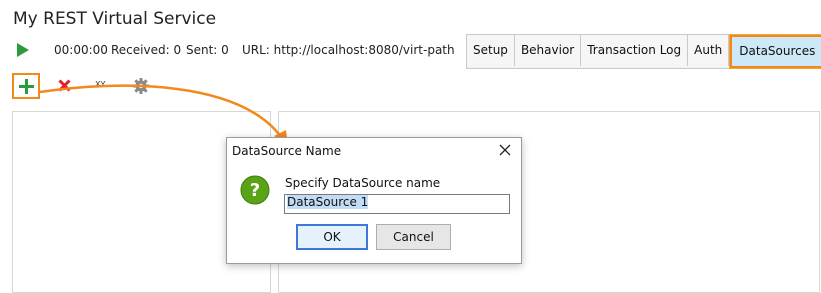 The width and height of the screenshot is (821, 293). I want to click on cancel-button: Cancel, so click(413, 237).